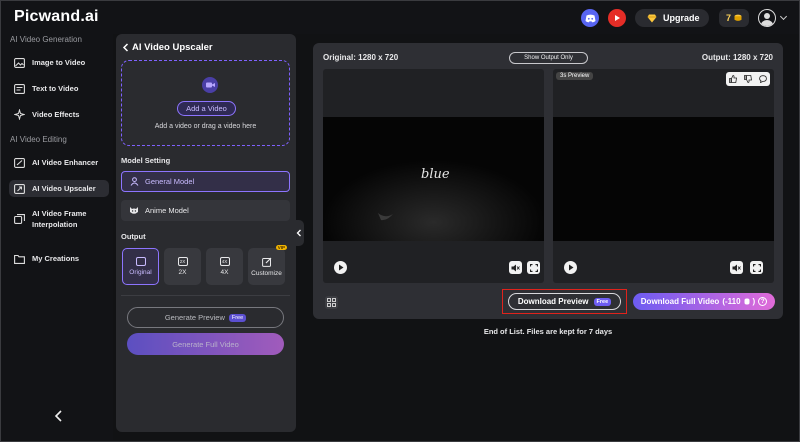  I want to click on sidebar-item-label: Text to Video, so click(55, 88).